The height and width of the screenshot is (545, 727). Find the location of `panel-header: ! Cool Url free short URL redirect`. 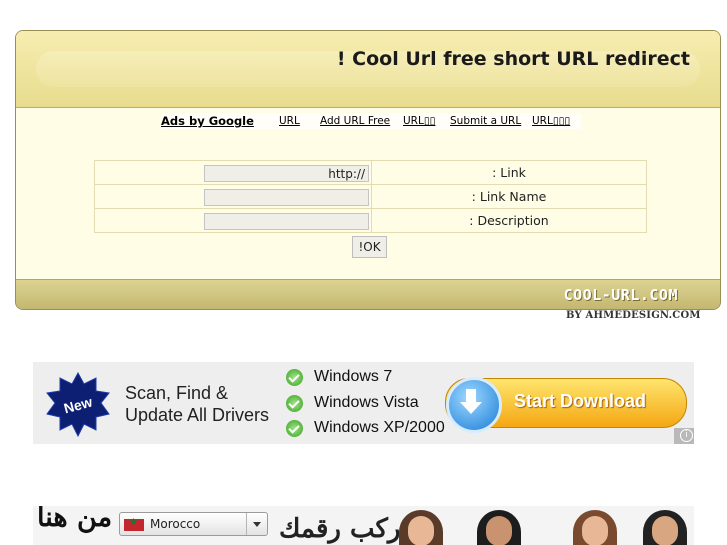

panel-header: ! Cool Url free short URL redirect is located at coordinates (368, 69).